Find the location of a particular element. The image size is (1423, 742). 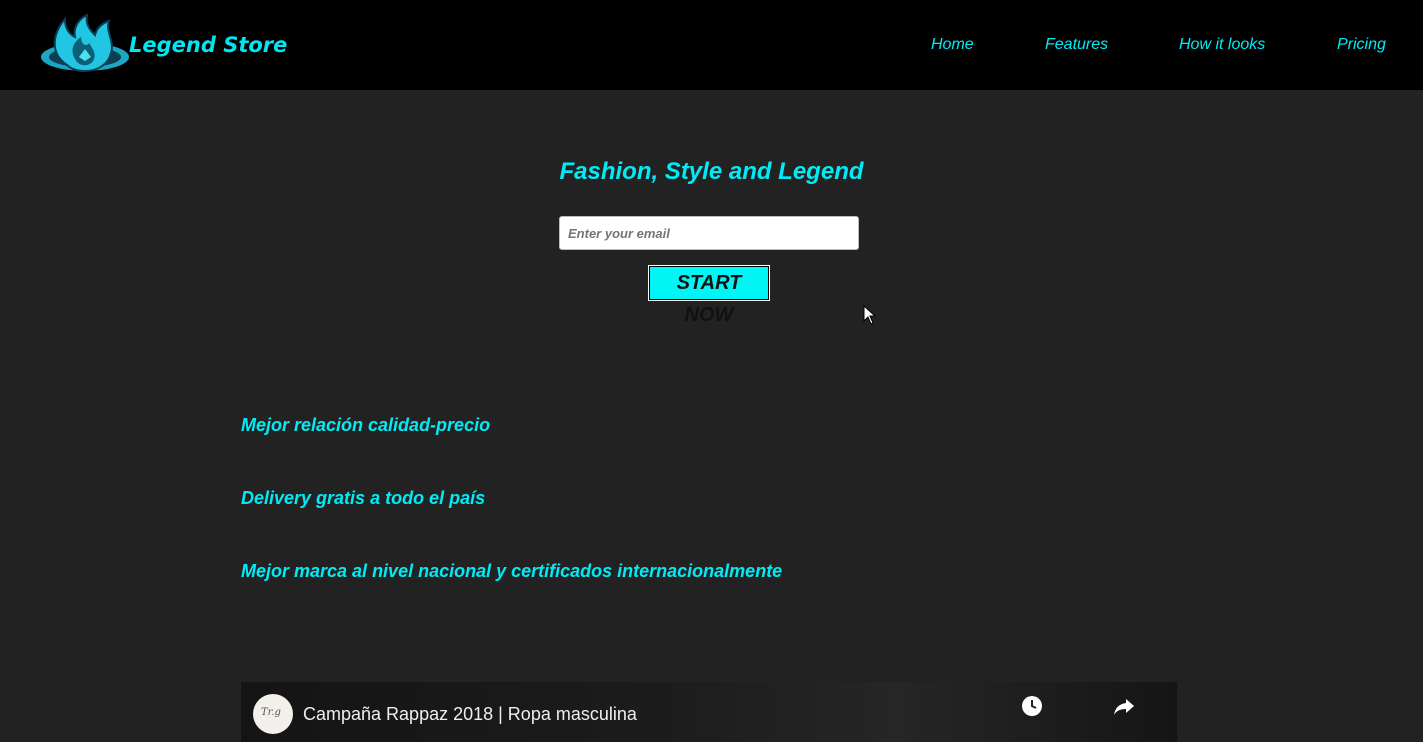

channel-avatar: Tr.g is located at coordinates (273, 714).